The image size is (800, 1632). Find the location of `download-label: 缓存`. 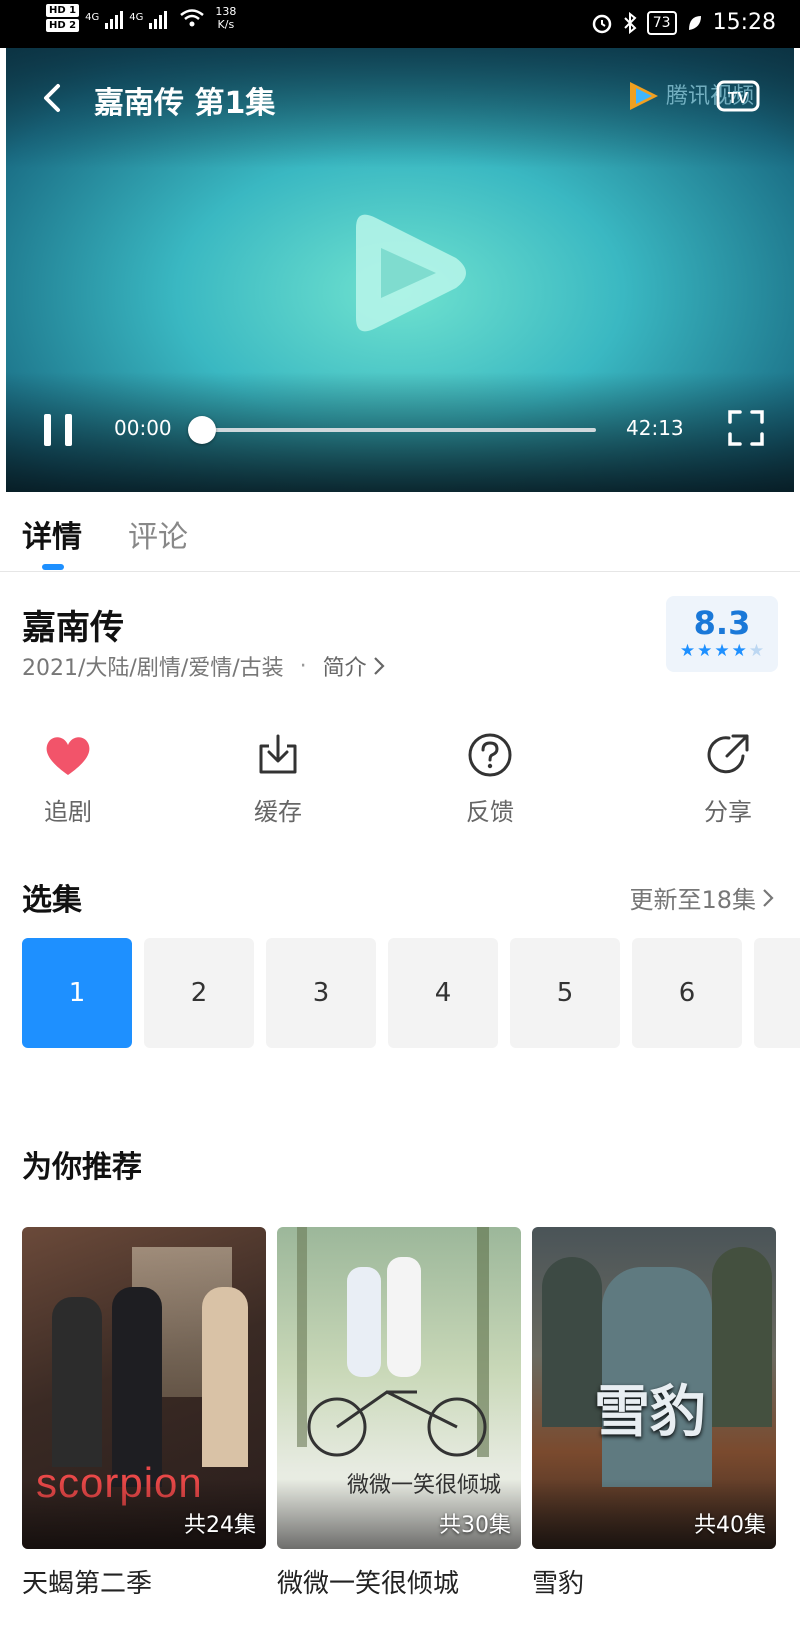

download-label: 缓存 is located at coordinates (278, 812).